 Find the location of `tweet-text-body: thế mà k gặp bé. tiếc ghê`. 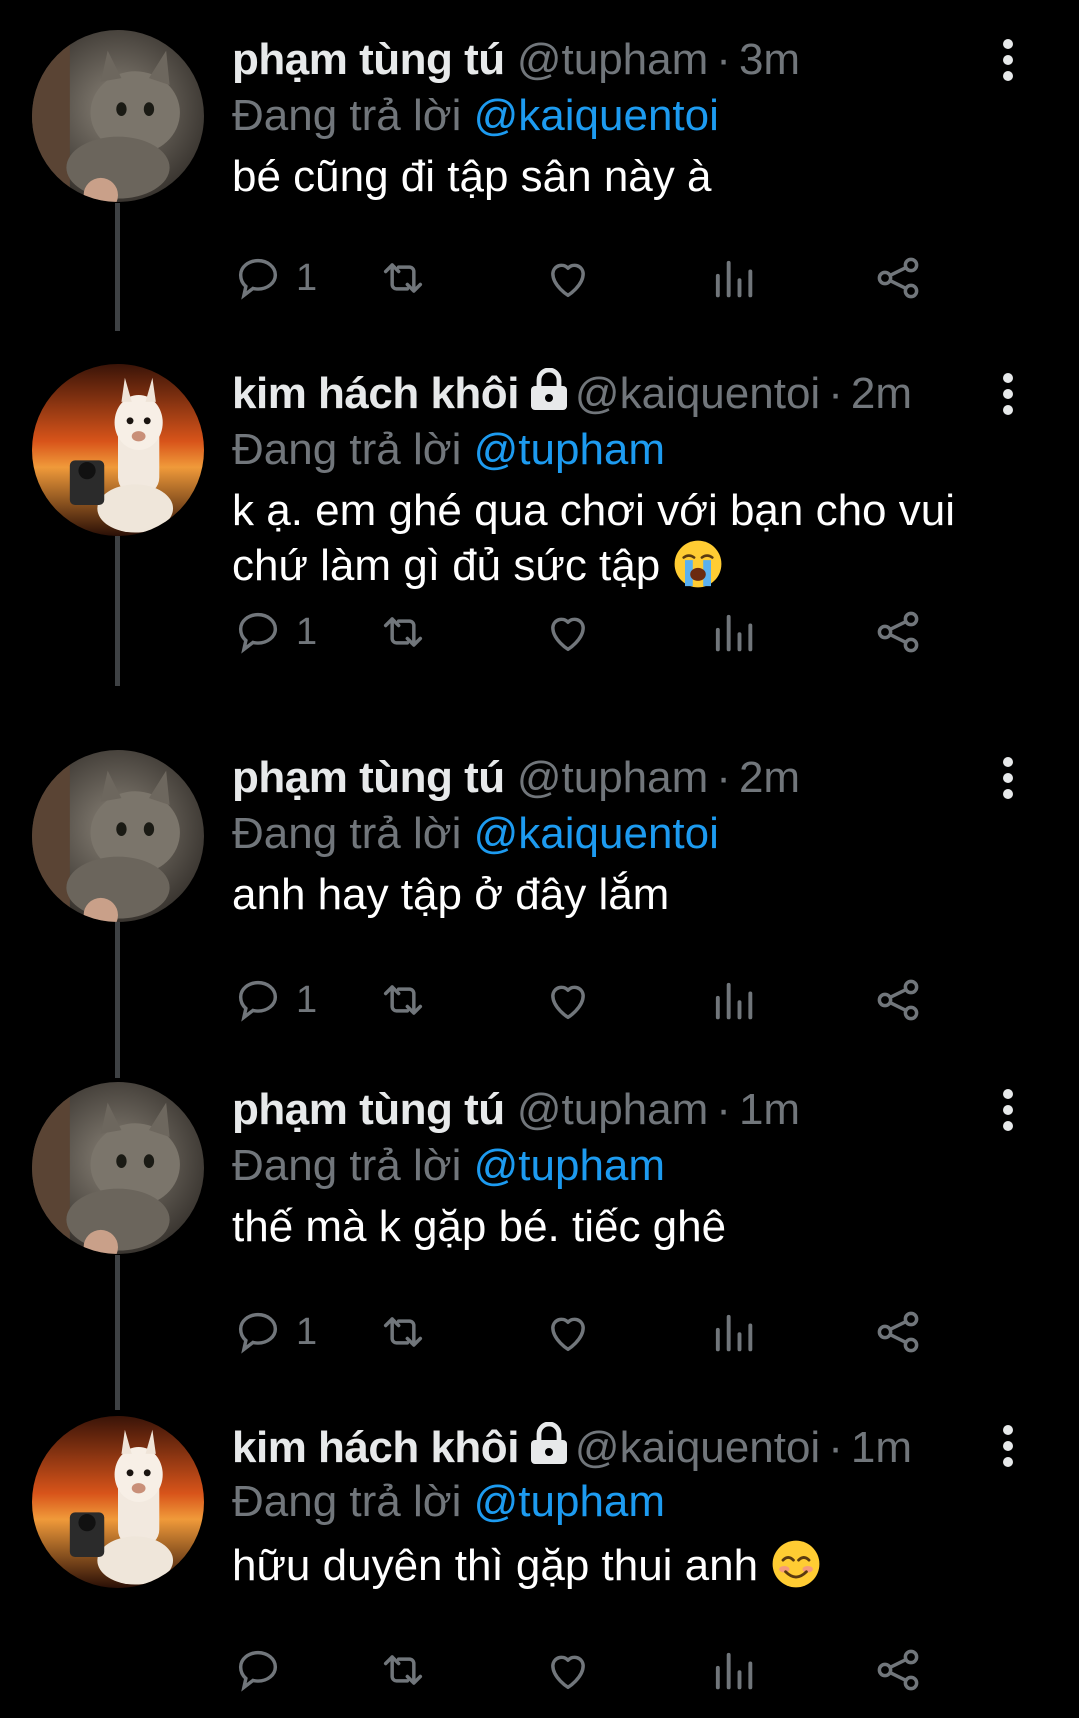

tweet-text-body: thế mà k gặp bé. tiếc ghê is located at coordinates (479, 1226).